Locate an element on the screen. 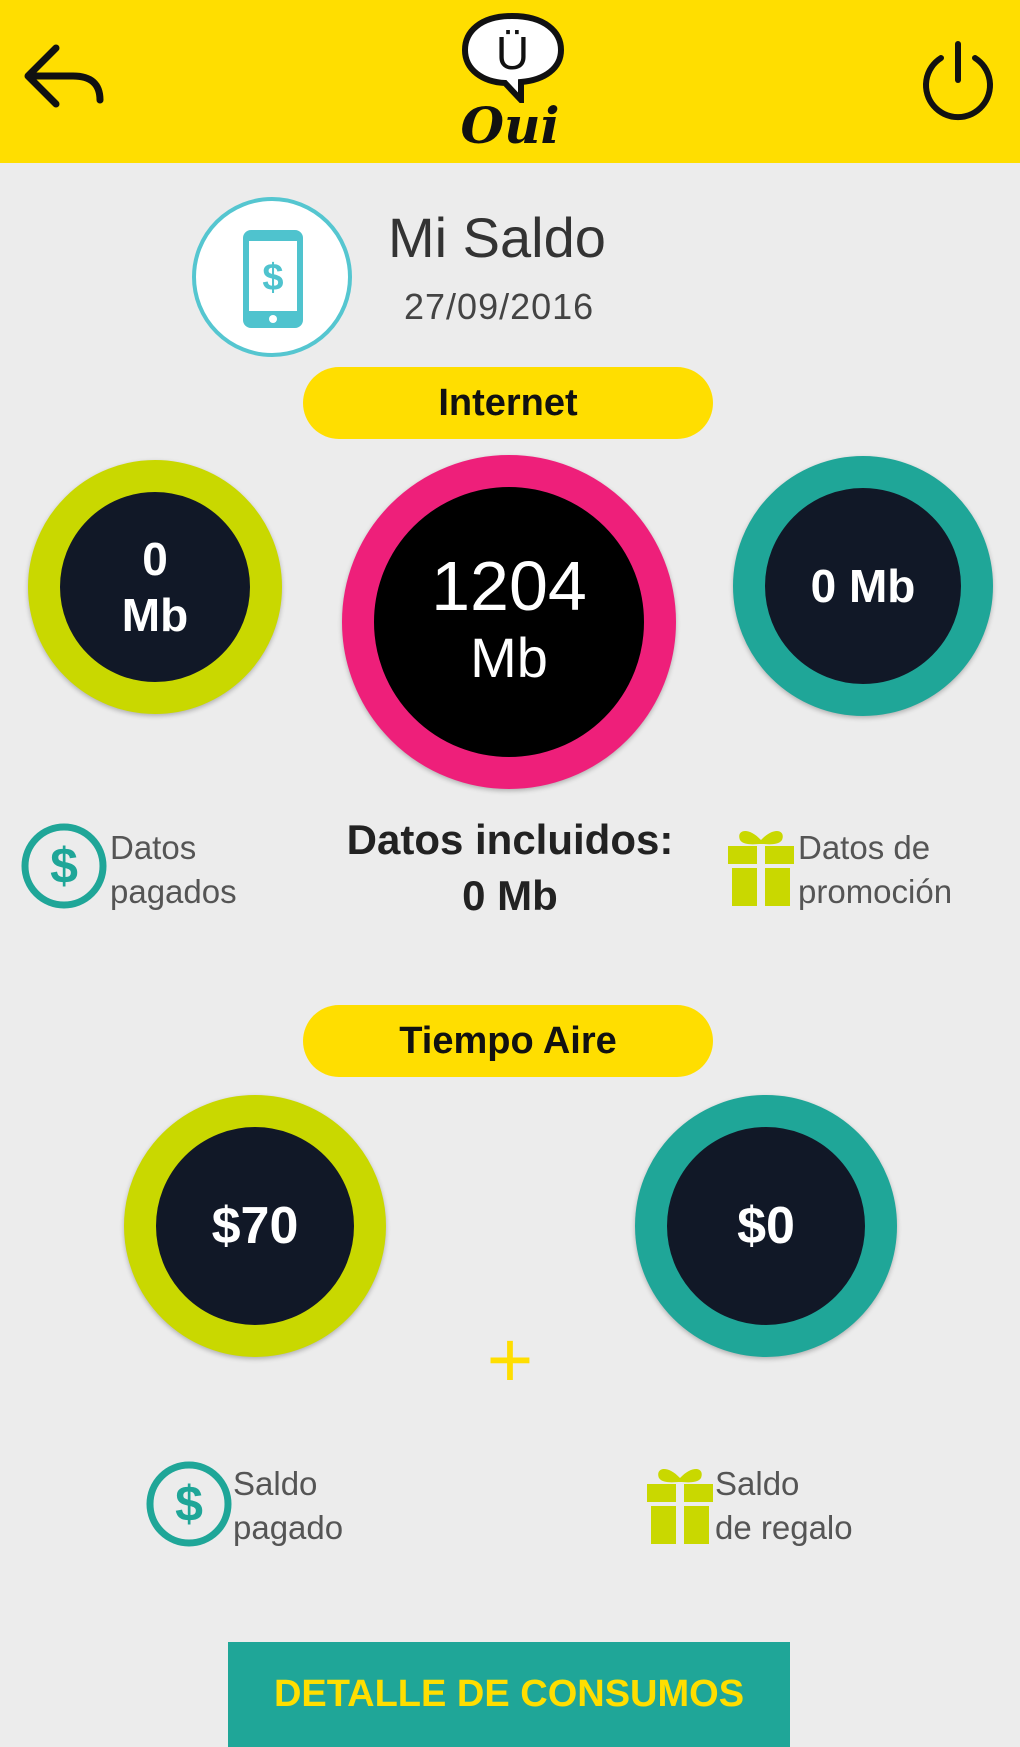  promo-data-ring: 0 Mb is located at coordinates (863, 586).